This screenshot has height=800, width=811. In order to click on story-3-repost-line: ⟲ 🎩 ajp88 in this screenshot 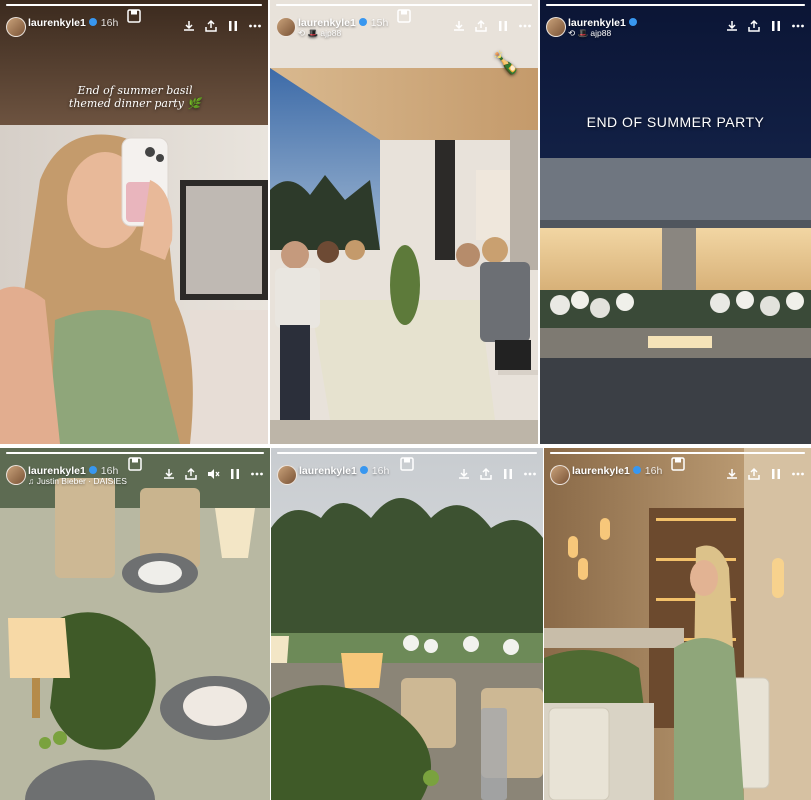, I will do `click(589, 33)`.